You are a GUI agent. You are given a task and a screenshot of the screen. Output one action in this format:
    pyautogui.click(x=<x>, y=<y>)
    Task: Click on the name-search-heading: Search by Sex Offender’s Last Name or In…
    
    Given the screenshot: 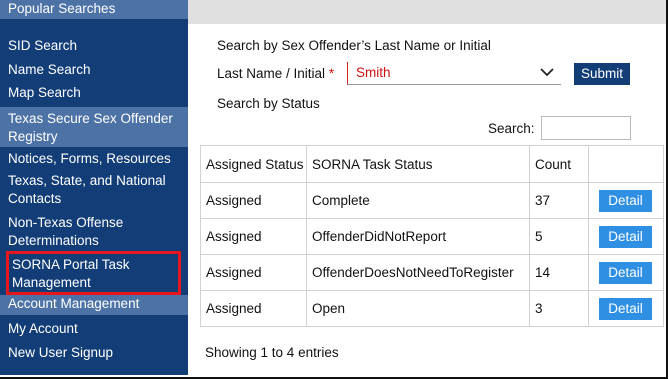 What is the action you would take?
    pyautogui.click(x=354, y=45)
    